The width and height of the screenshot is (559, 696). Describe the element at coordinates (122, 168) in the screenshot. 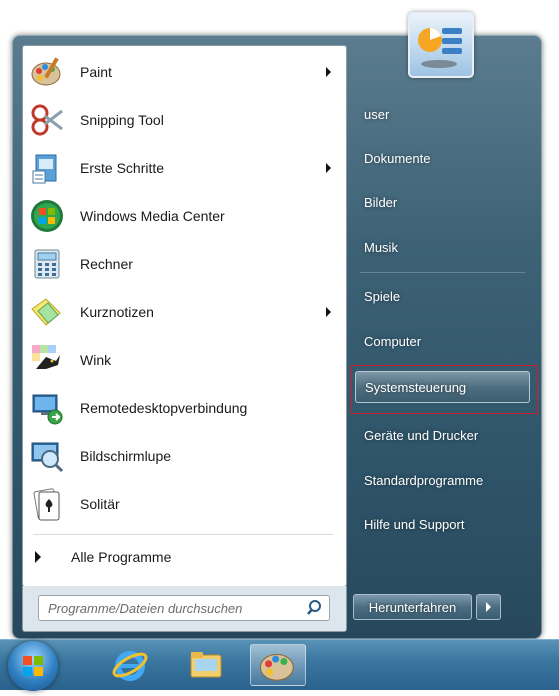

I see `program-label: Erste Schritte` at that location.